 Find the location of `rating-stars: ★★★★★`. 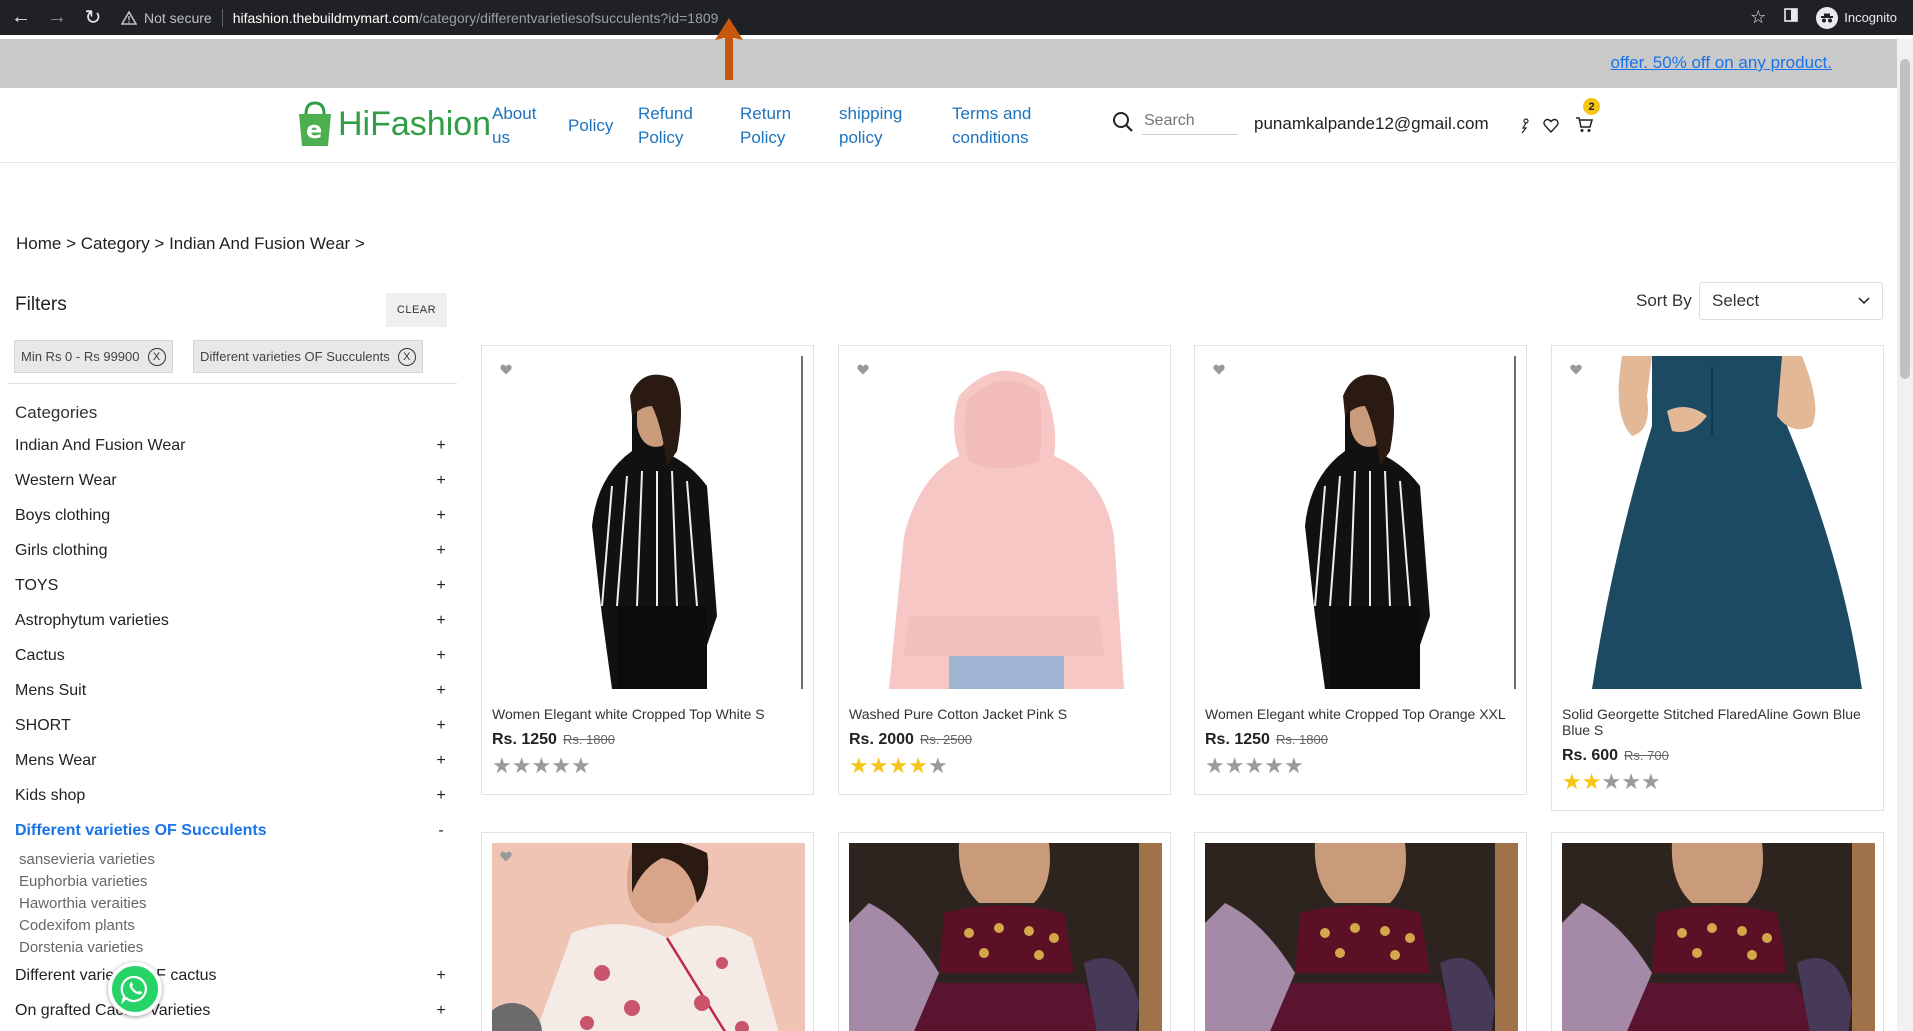

rating-stars: ★★★★★ is located at coordinates (541, 766).